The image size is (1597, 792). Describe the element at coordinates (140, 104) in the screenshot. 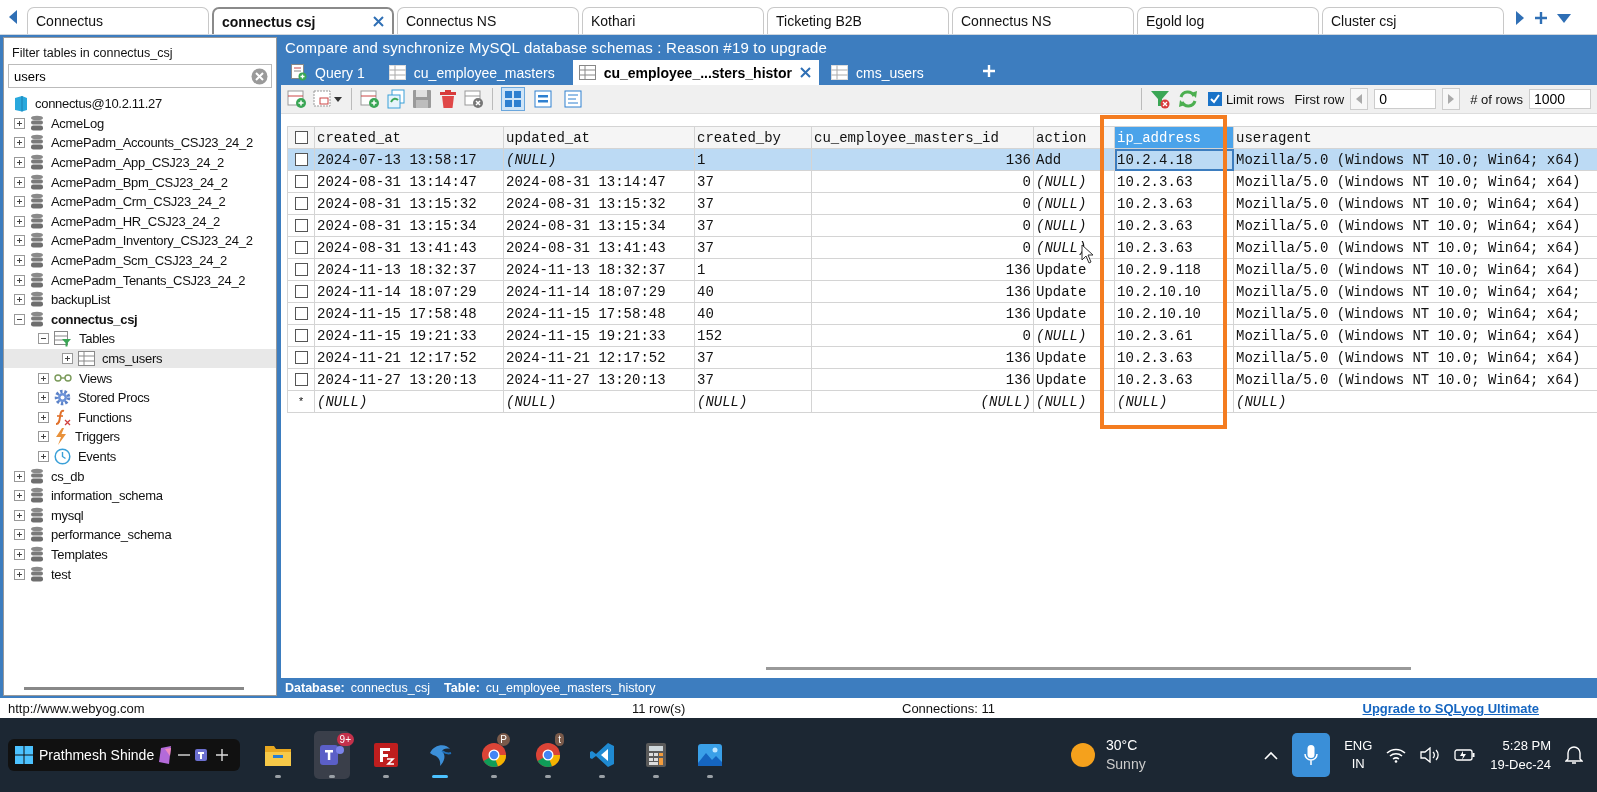

I see `tree-item: connectus@10.2.11.27` at that location.